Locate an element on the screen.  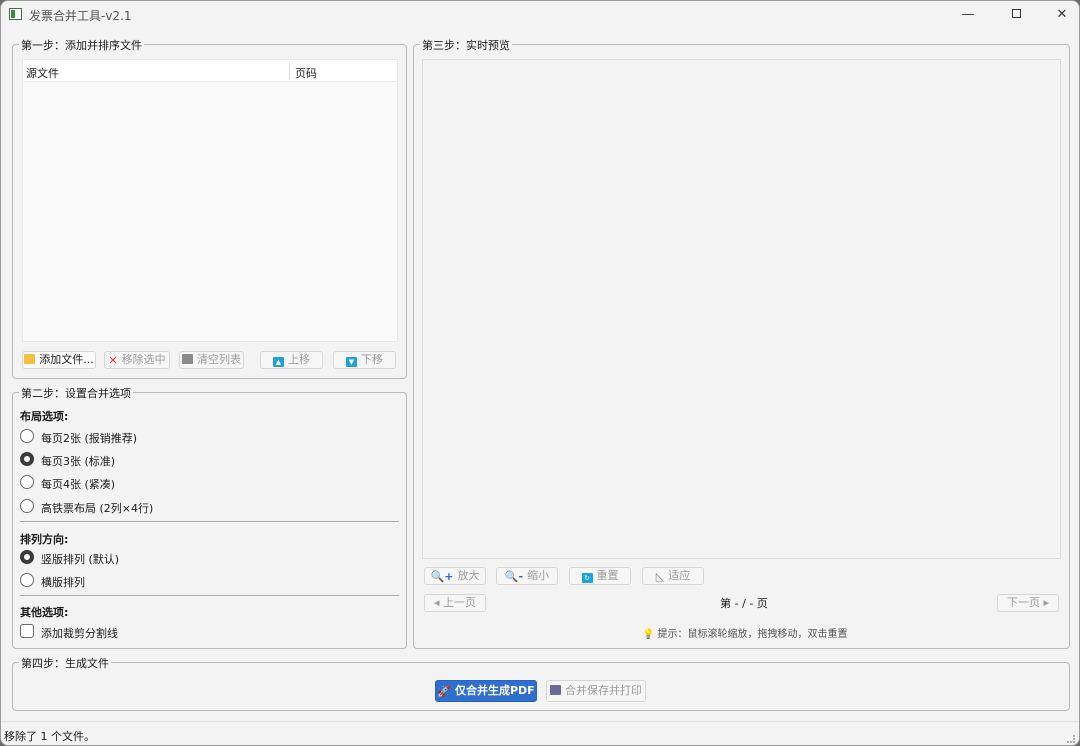
reset-icon: ↻ is located at coordinates (587, 578).